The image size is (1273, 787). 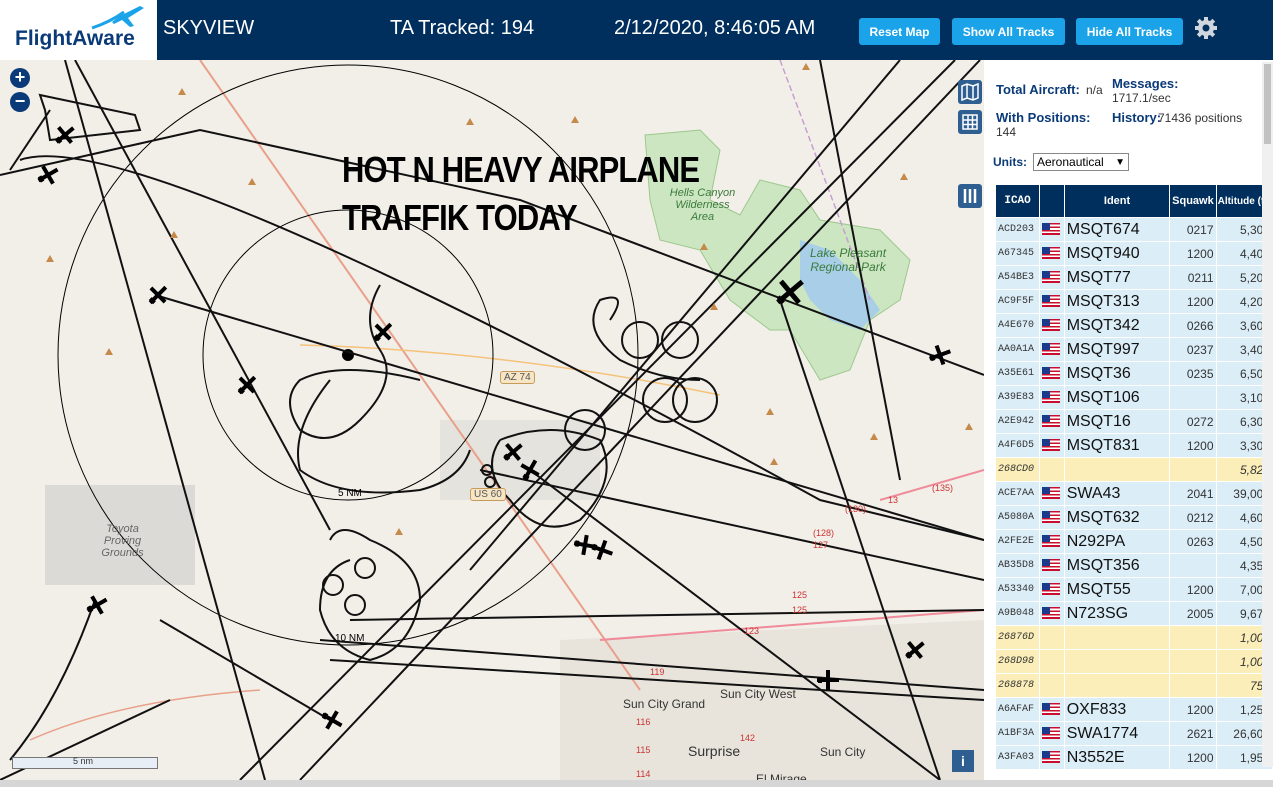 What do you see at coordinates (1193, 201) in the screenshot?
I see `col-squawk: Squawk` at bounding box center [1193, 201].